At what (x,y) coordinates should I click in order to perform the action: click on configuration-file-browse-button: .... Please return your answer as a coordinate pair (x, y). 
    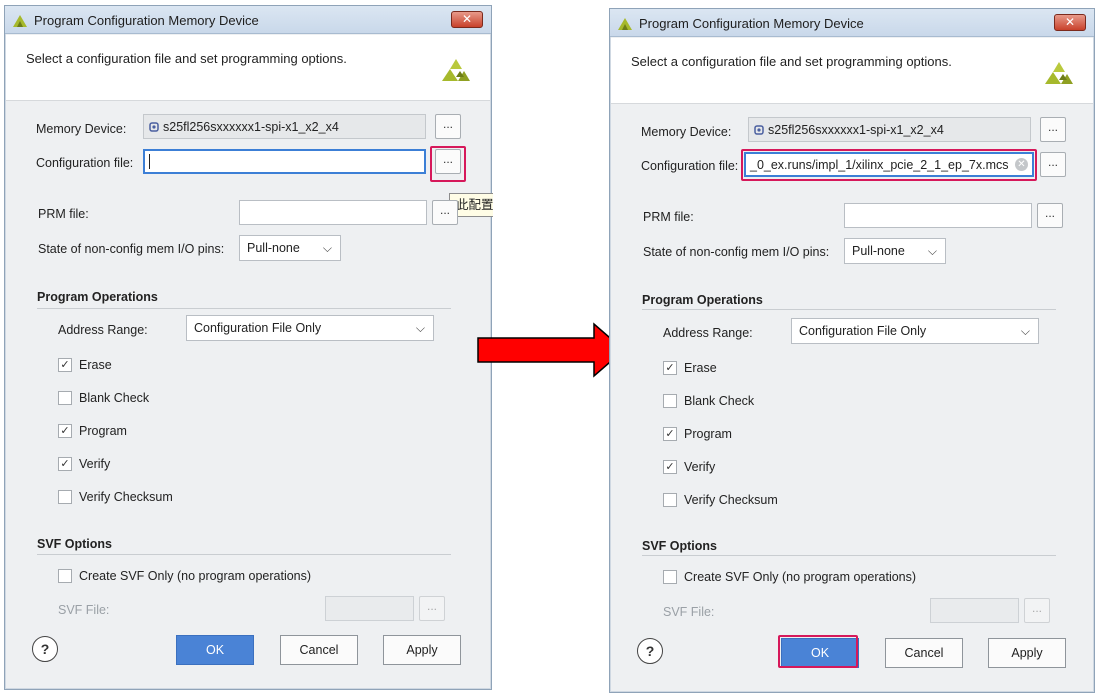
    Looking at the image, I should click on (1053, 164).